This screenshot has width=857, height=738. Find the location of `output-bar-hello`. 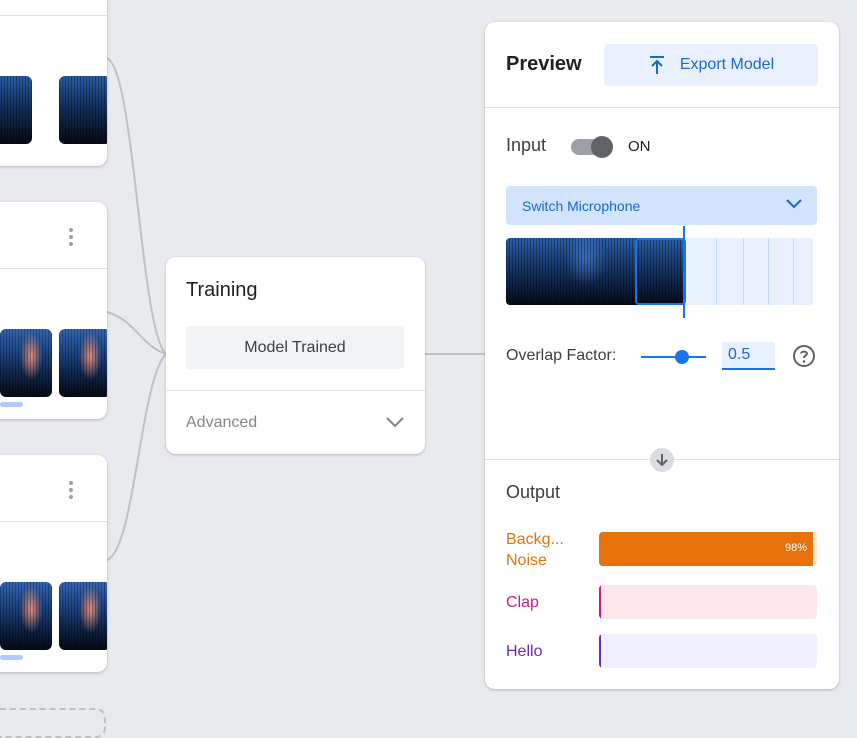

output-bar-hello is located at coordinates (708, 651).